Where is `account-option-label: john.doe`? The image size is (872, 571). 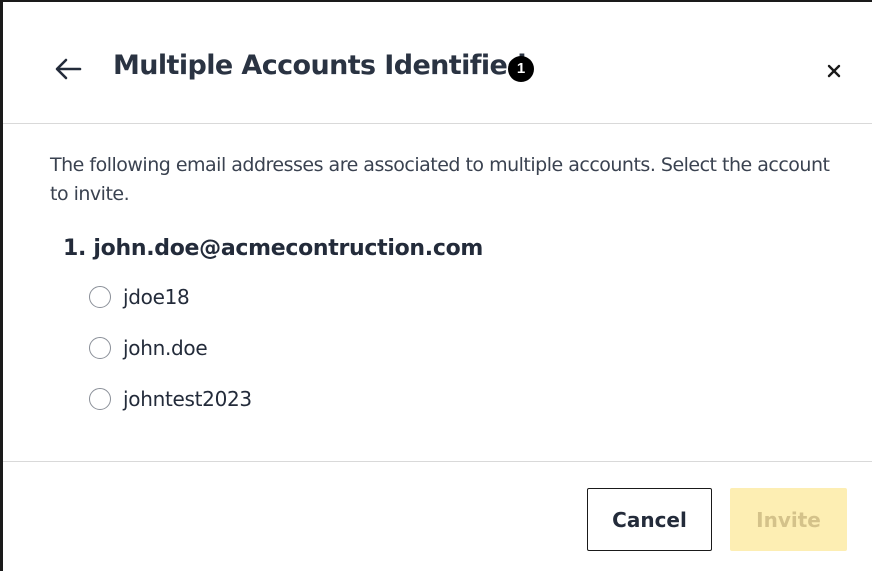
account-option-label: john.doe is located at coordinates (165, 348).